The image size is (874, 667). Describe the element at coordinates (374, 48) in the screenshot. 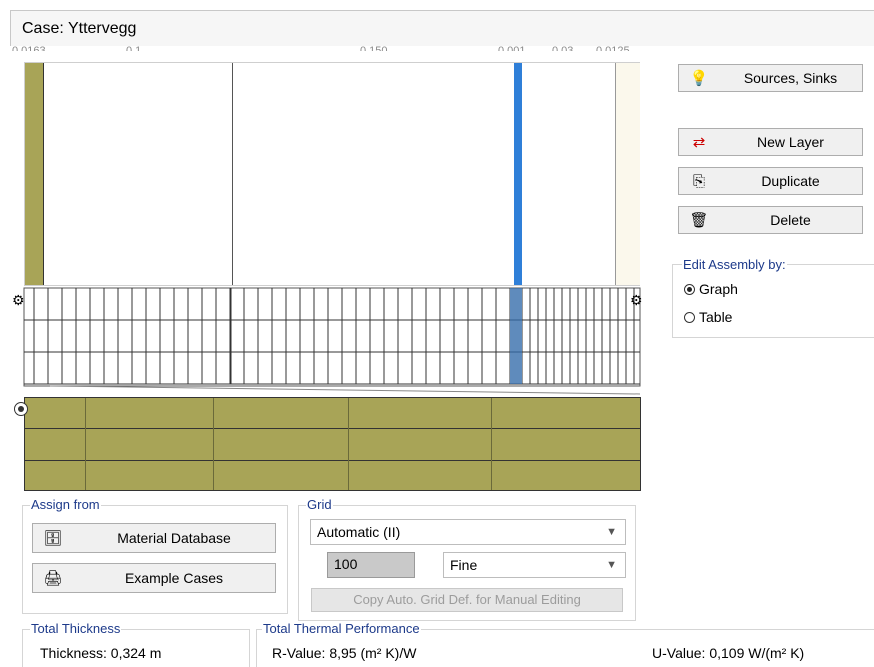

I see `ruler-label-3: 0.150` at that location.